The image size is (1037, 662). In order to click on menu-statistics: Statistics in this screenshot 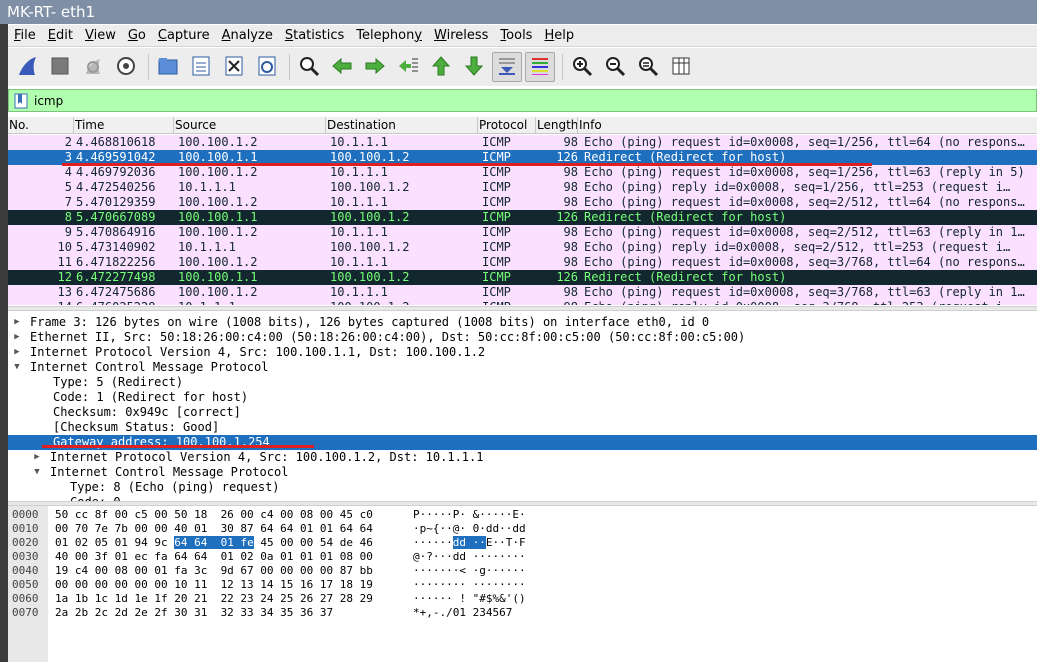, I will do `click(314, 36)`.